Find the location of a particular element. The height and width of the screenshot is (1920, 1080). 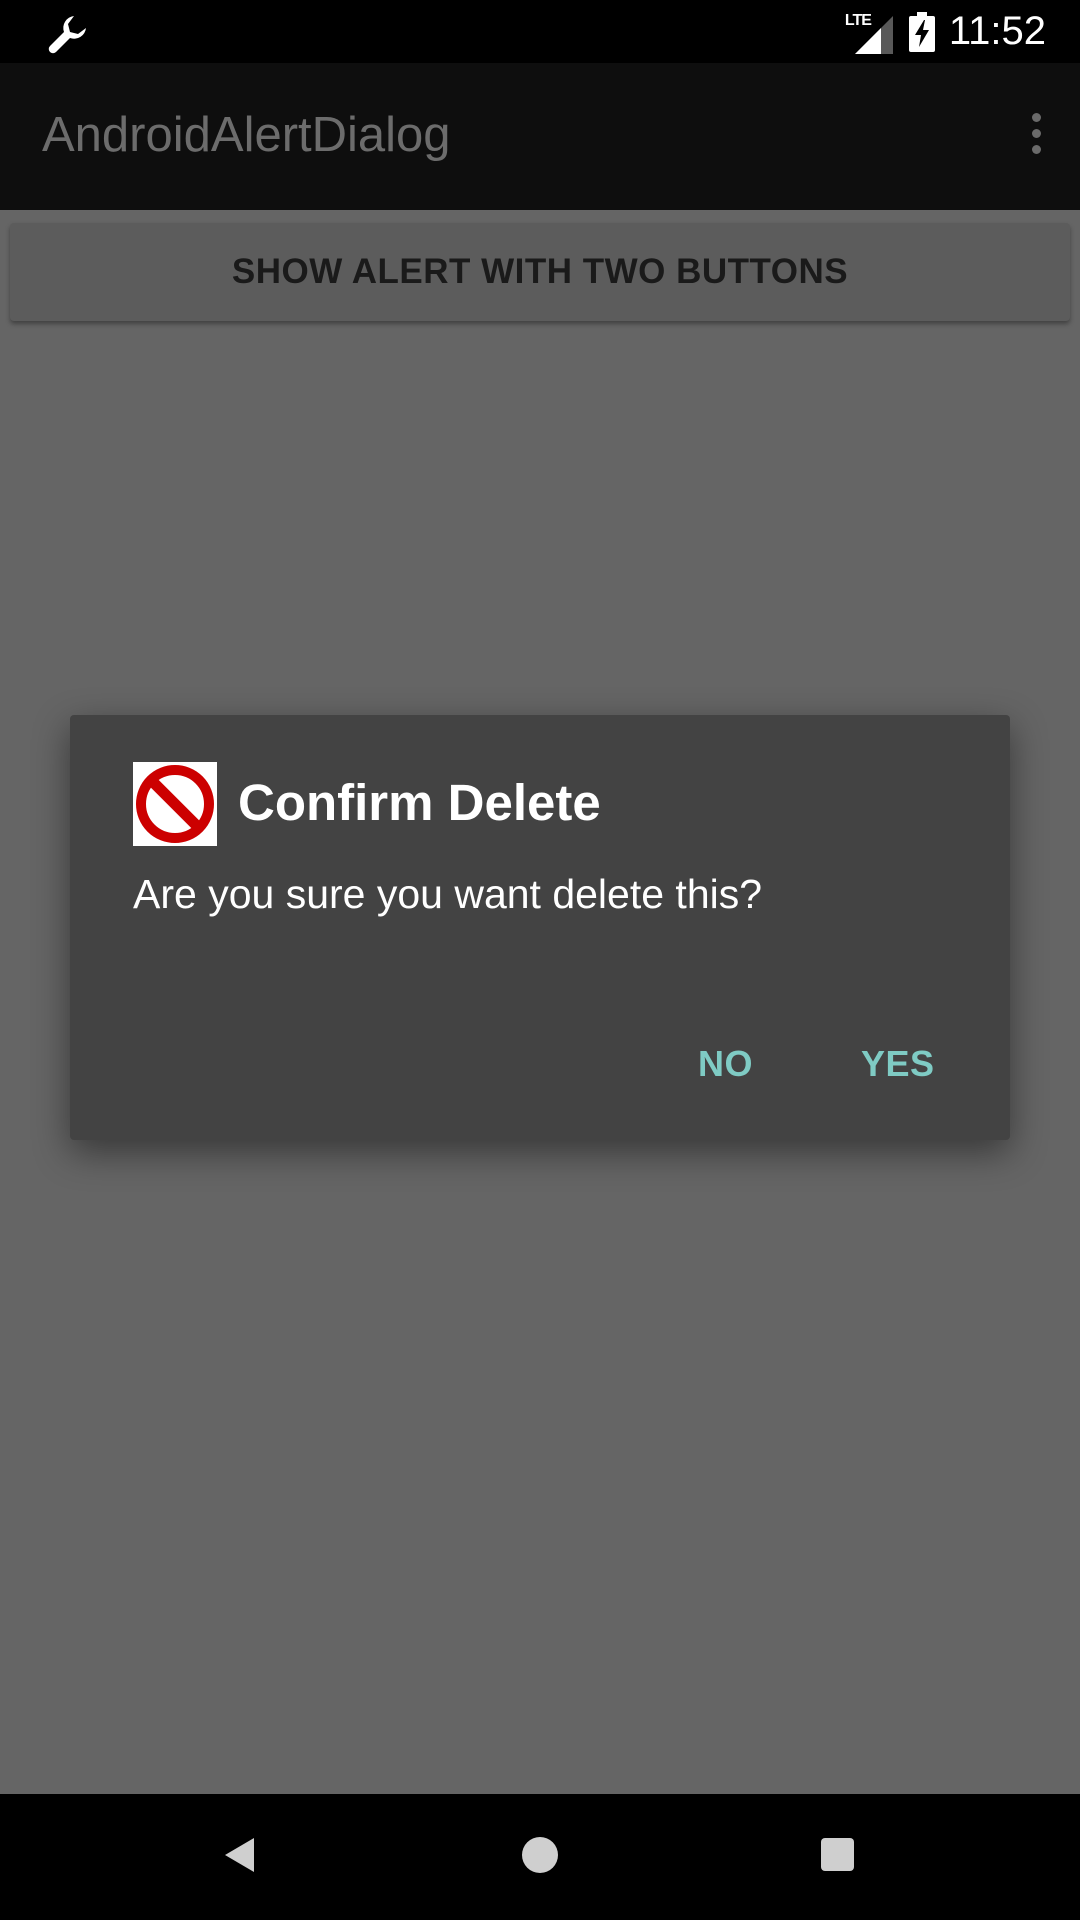

back-icon is located at coordinates (239, 1857).